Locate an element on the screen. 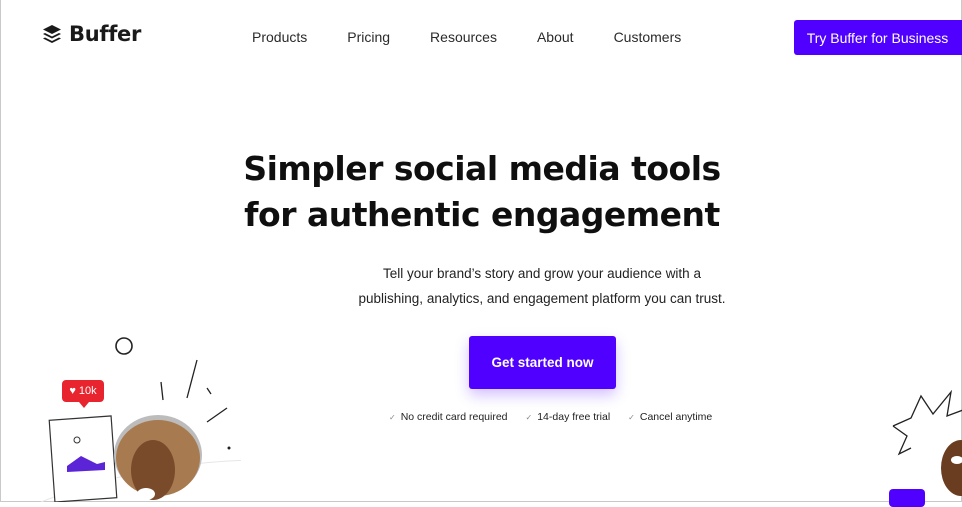 This screenshot has width=962, height=507. heart-icon: ♥ is located at coordinates (72, 391).